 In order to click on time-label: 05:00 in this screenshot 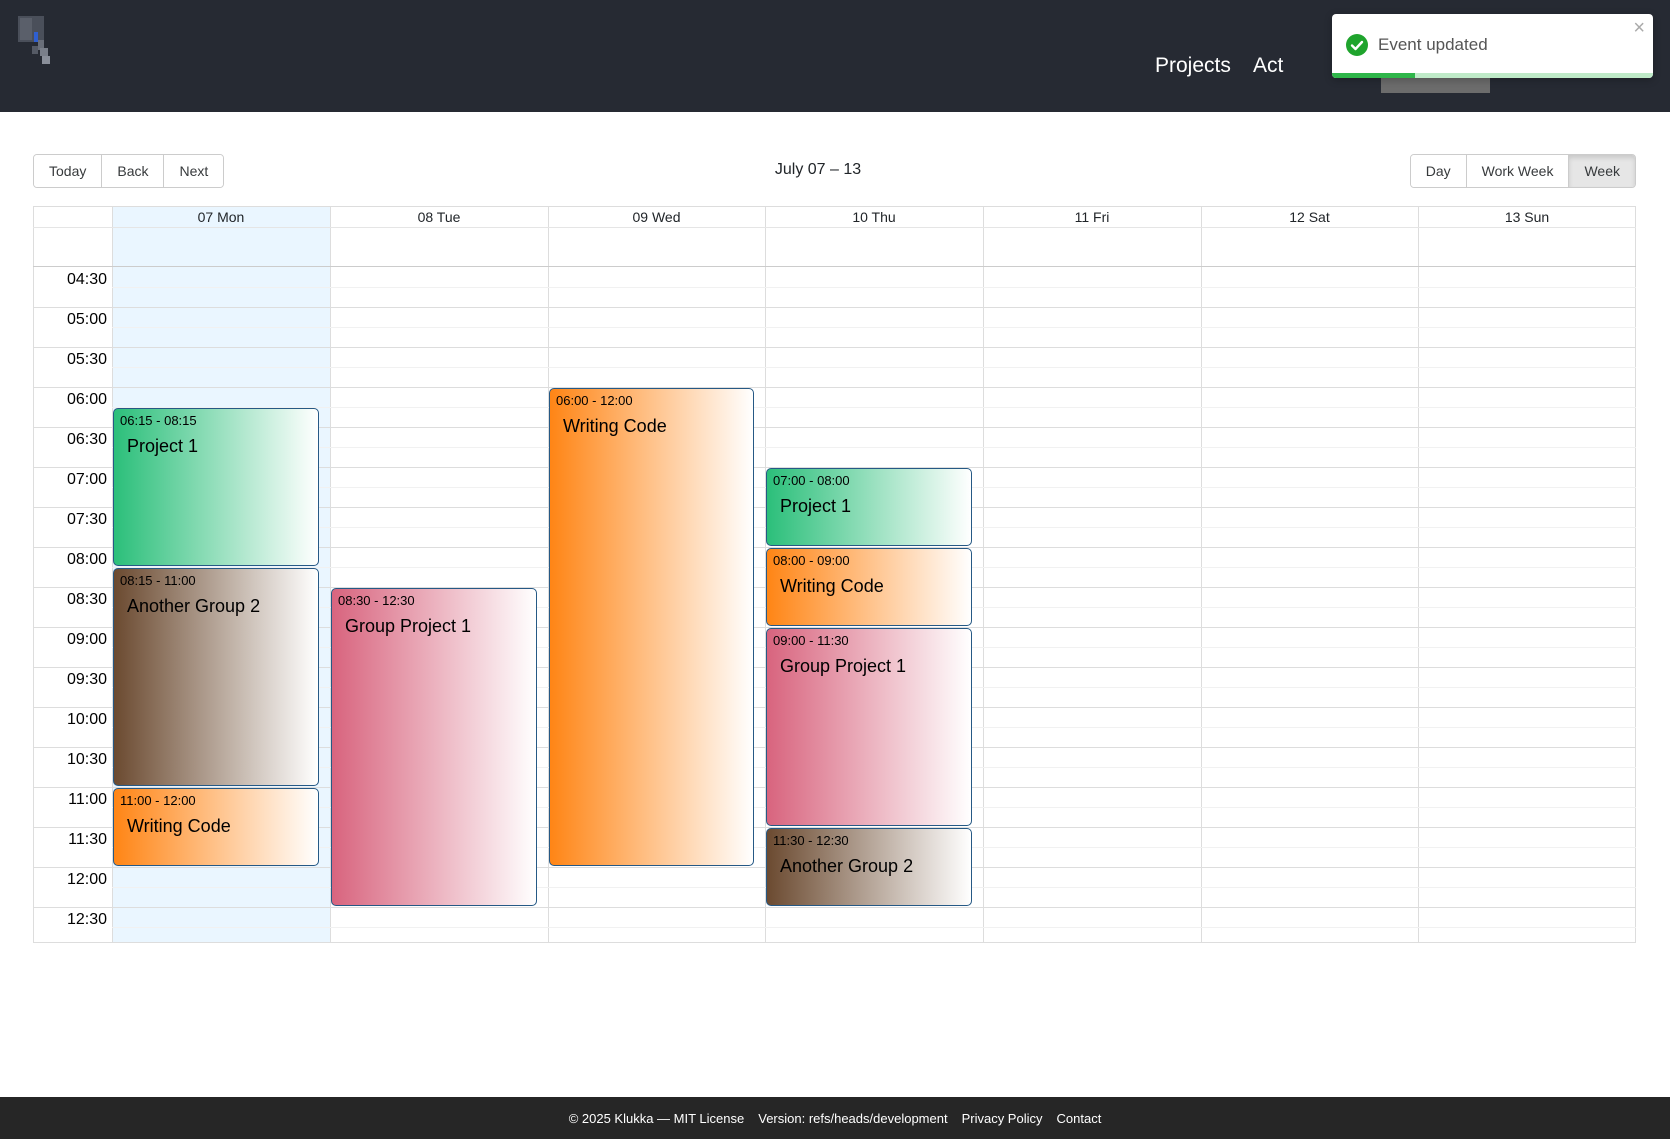, I will do `click(86, 319)`.